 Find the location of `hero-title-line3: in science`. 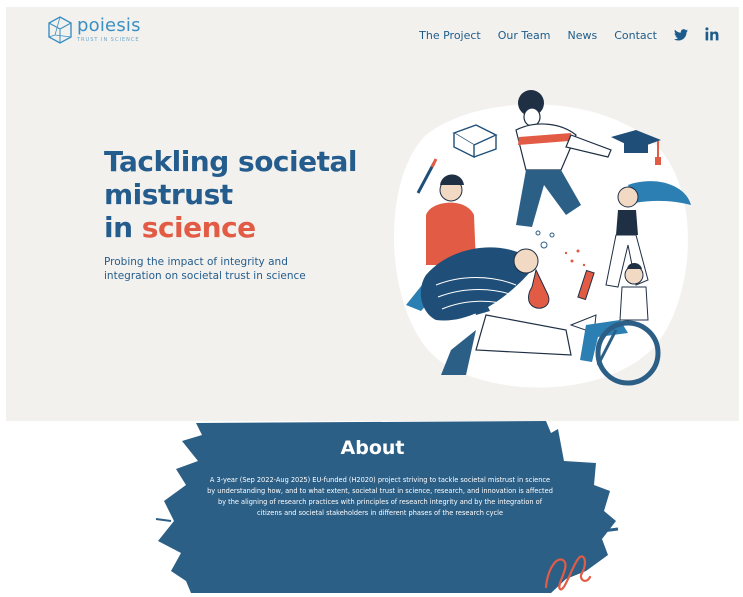

hero-title-line3: in science is located at coordinates (230, 227).